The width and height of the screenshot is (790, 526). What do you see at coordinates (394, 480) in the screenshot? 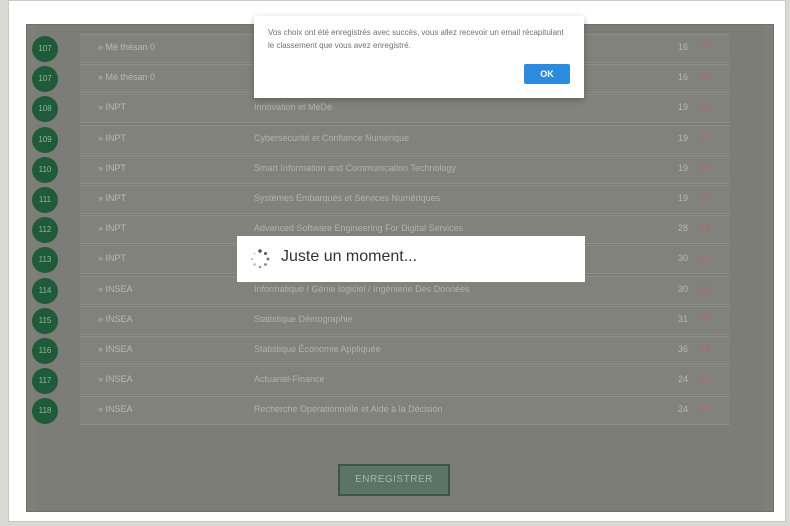
I see `save-button: ENREGISTRER` at bounding box center [394, 480].